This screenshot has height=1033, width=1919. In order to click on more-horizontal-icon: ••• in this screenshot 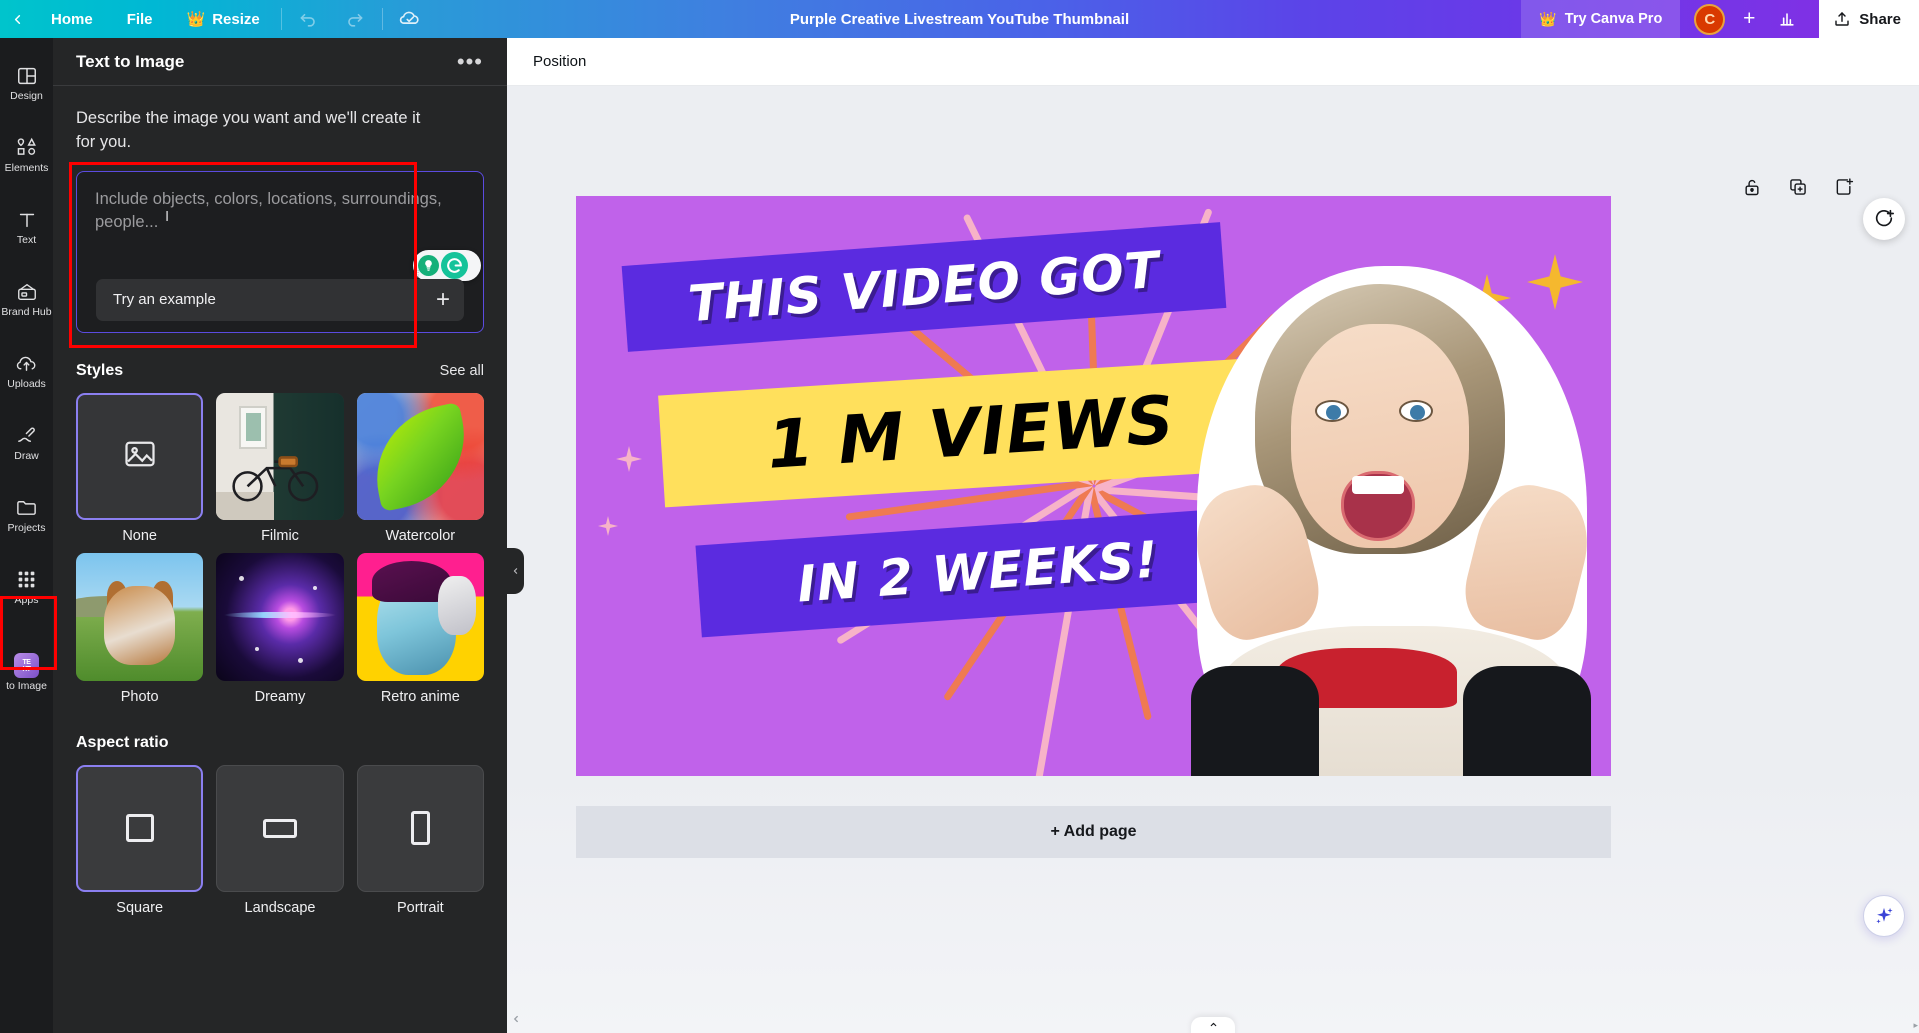, I will do `click(470, 61)`.